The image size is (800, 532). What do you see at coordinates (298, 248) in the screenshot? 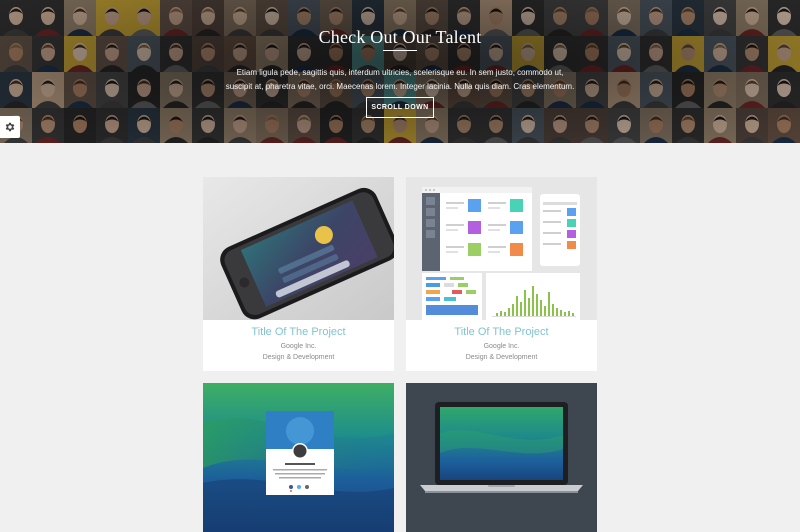
I see `project-thumbnail-phone` at bounding box center [298, 248].